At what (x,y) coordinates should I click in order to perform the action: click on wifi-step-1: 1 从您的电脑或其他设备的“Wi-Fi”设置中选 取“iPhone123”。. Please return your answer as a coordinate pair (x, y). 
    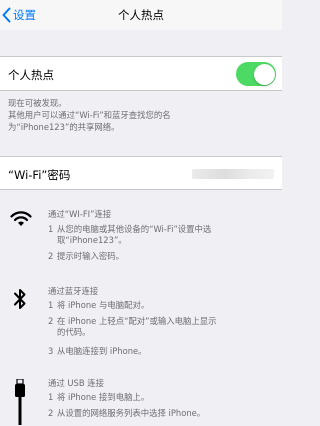
    Looking at the image, I should click on (164, 235).